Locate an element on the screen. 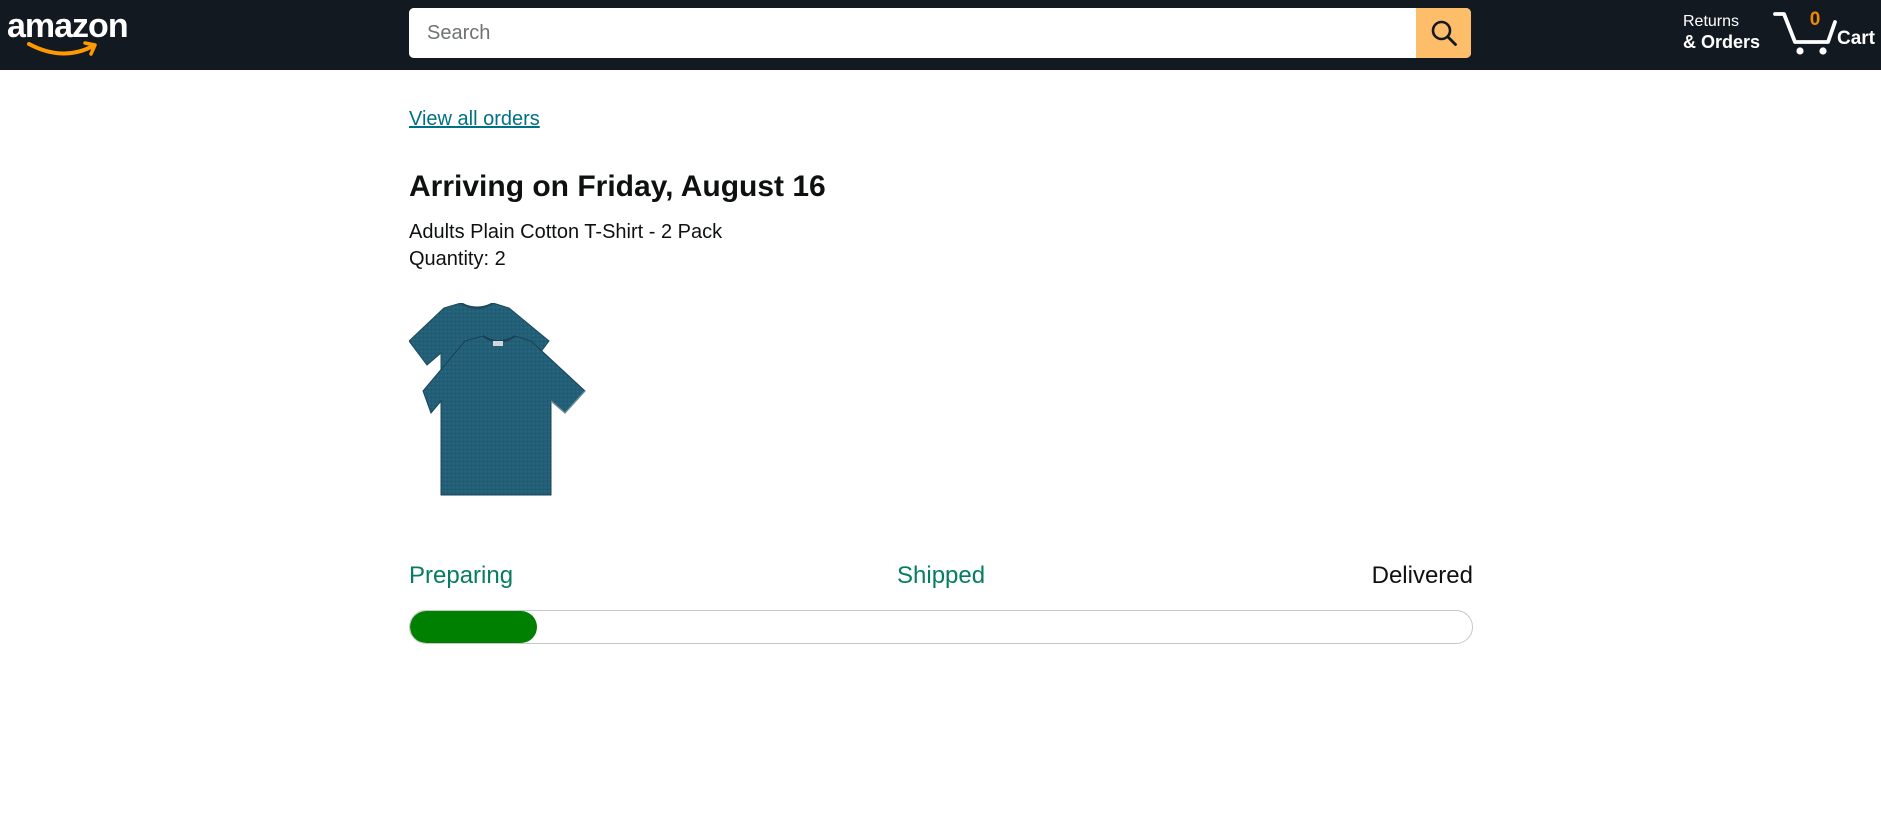  search-input is located at coordinates (912, 33).